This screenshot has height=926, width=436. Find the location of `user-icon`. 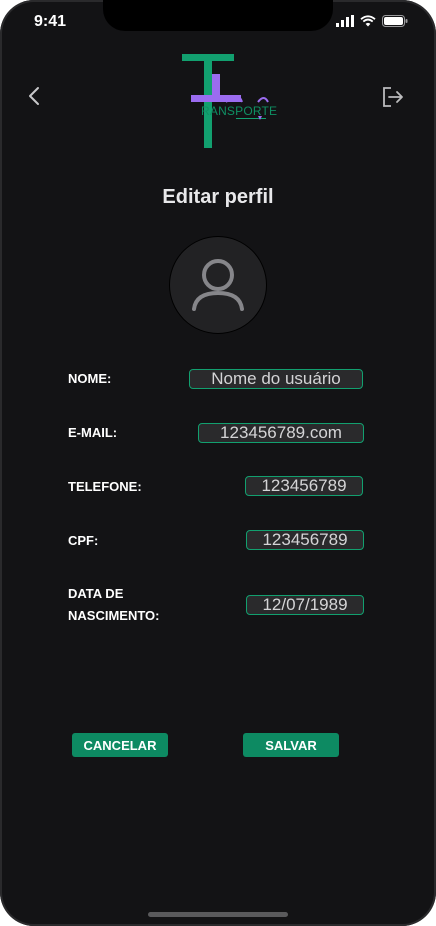

user-icon is located at coordinates (218, 285).